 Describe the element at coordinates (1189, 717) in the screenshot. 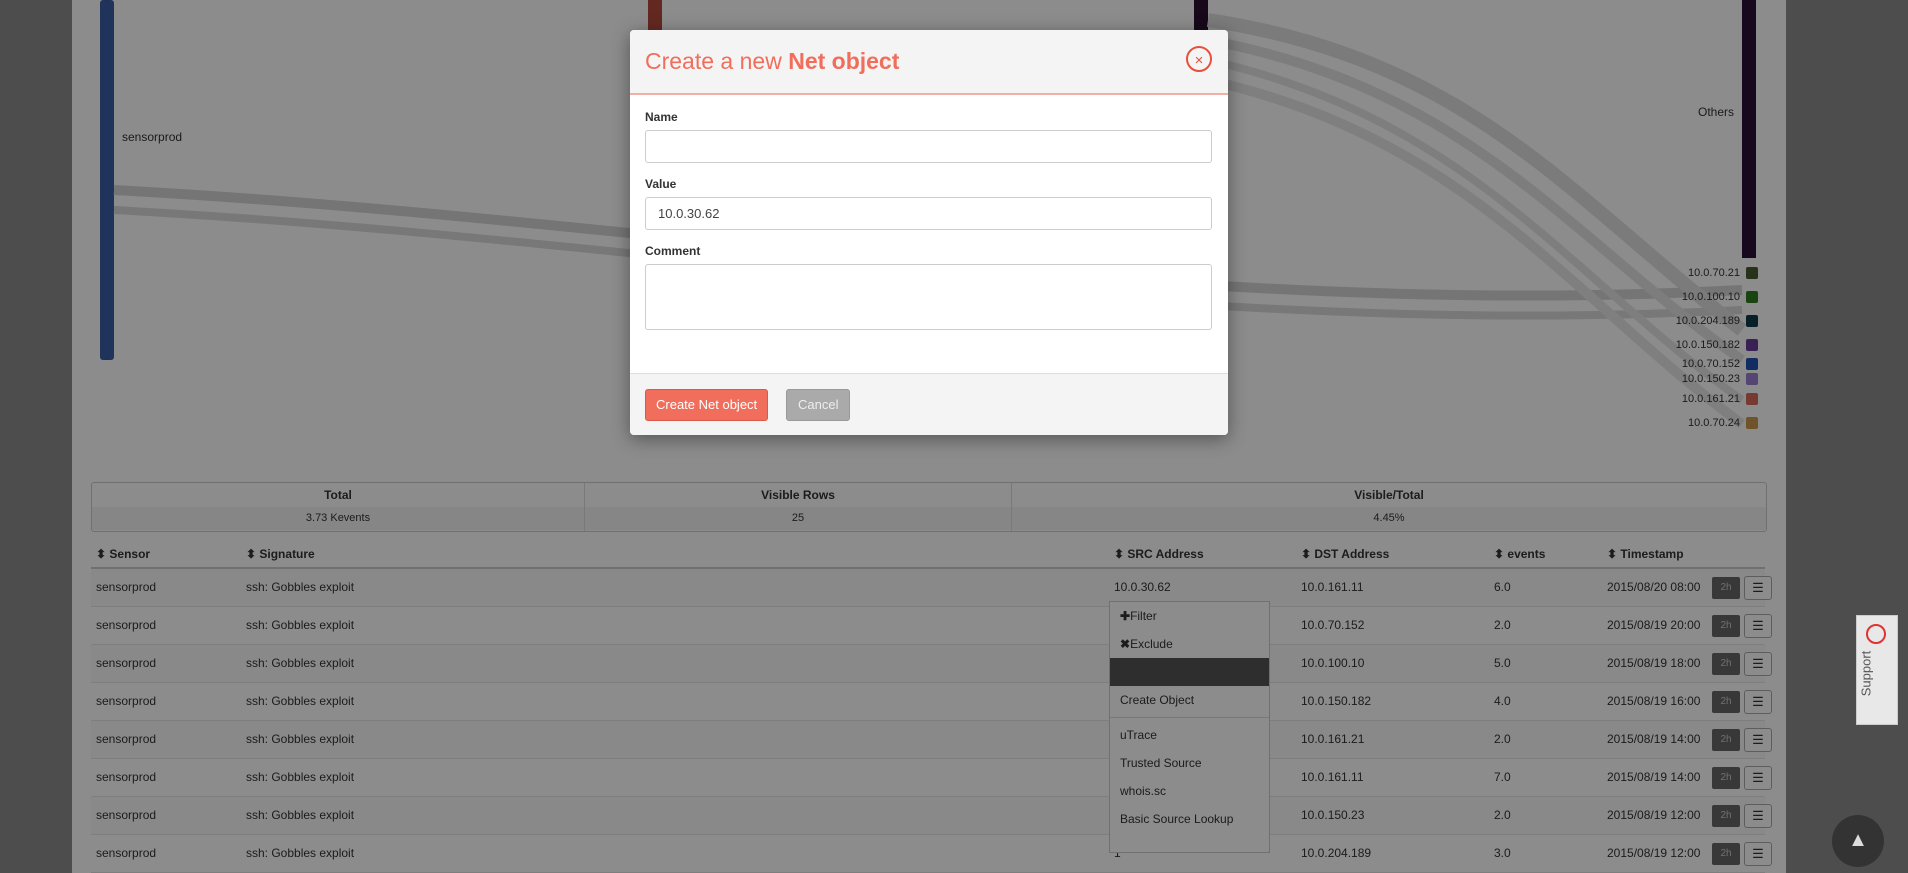

I see `menu-divider` at that location.